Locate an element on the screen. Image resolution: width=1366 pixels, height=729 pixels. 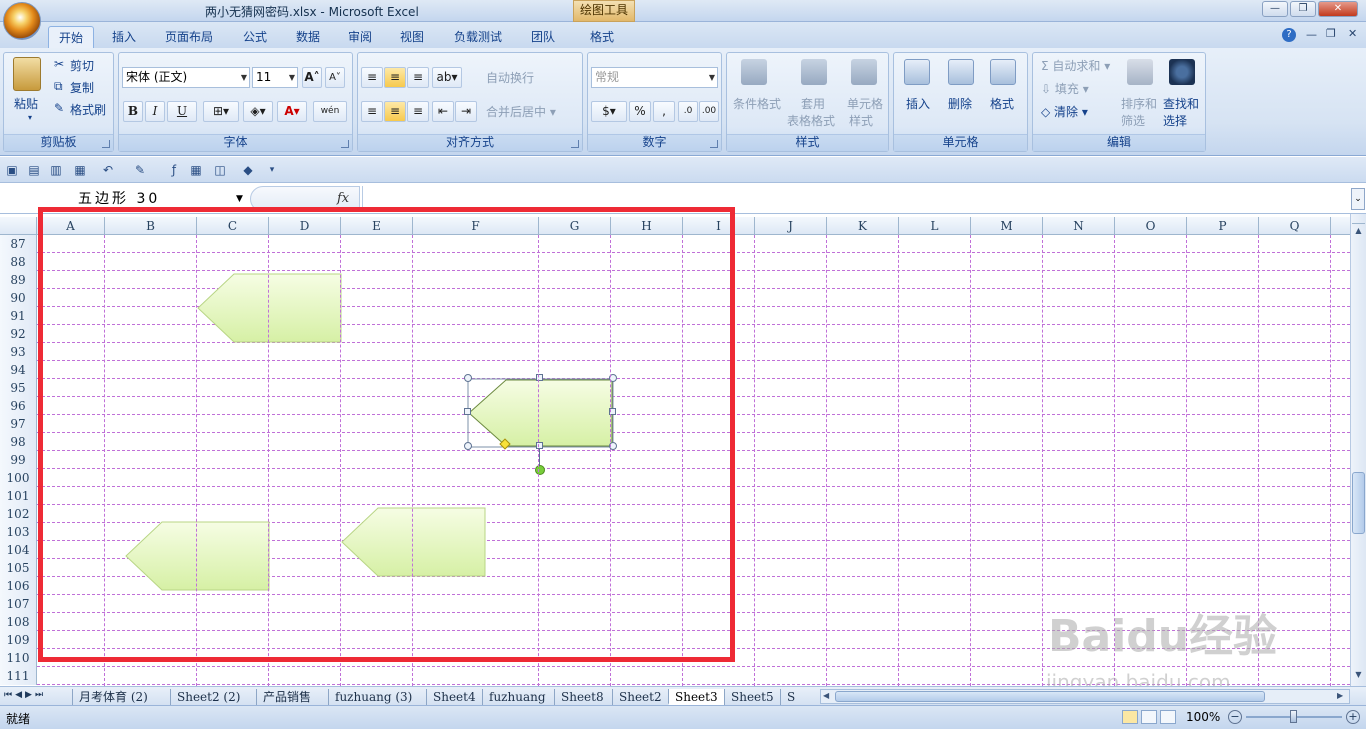
wrap-text-button: 自动换行 is located at coordinates (510, 77).